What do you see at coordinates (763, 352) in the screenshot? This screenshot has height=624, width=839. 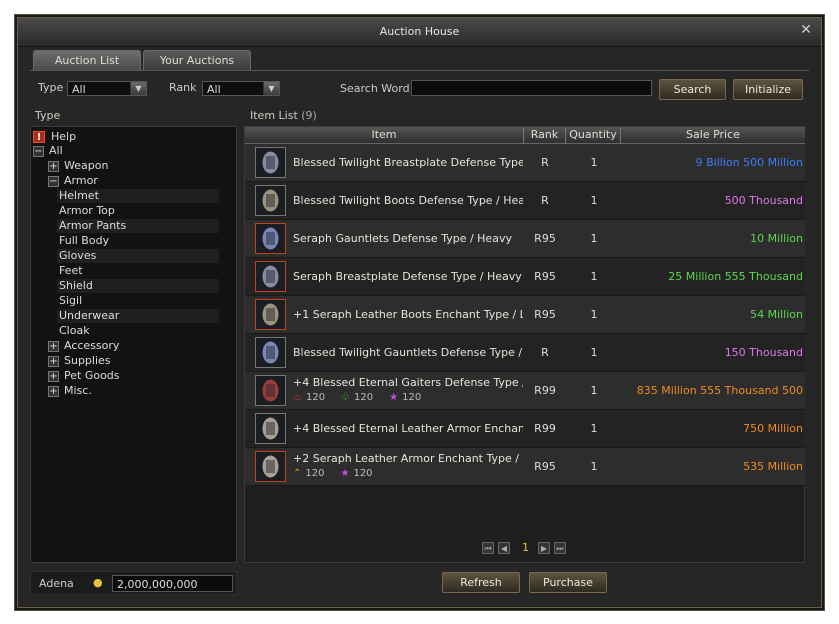 I see `item-price: 150 Thousand` at bounding box center [763, 352].